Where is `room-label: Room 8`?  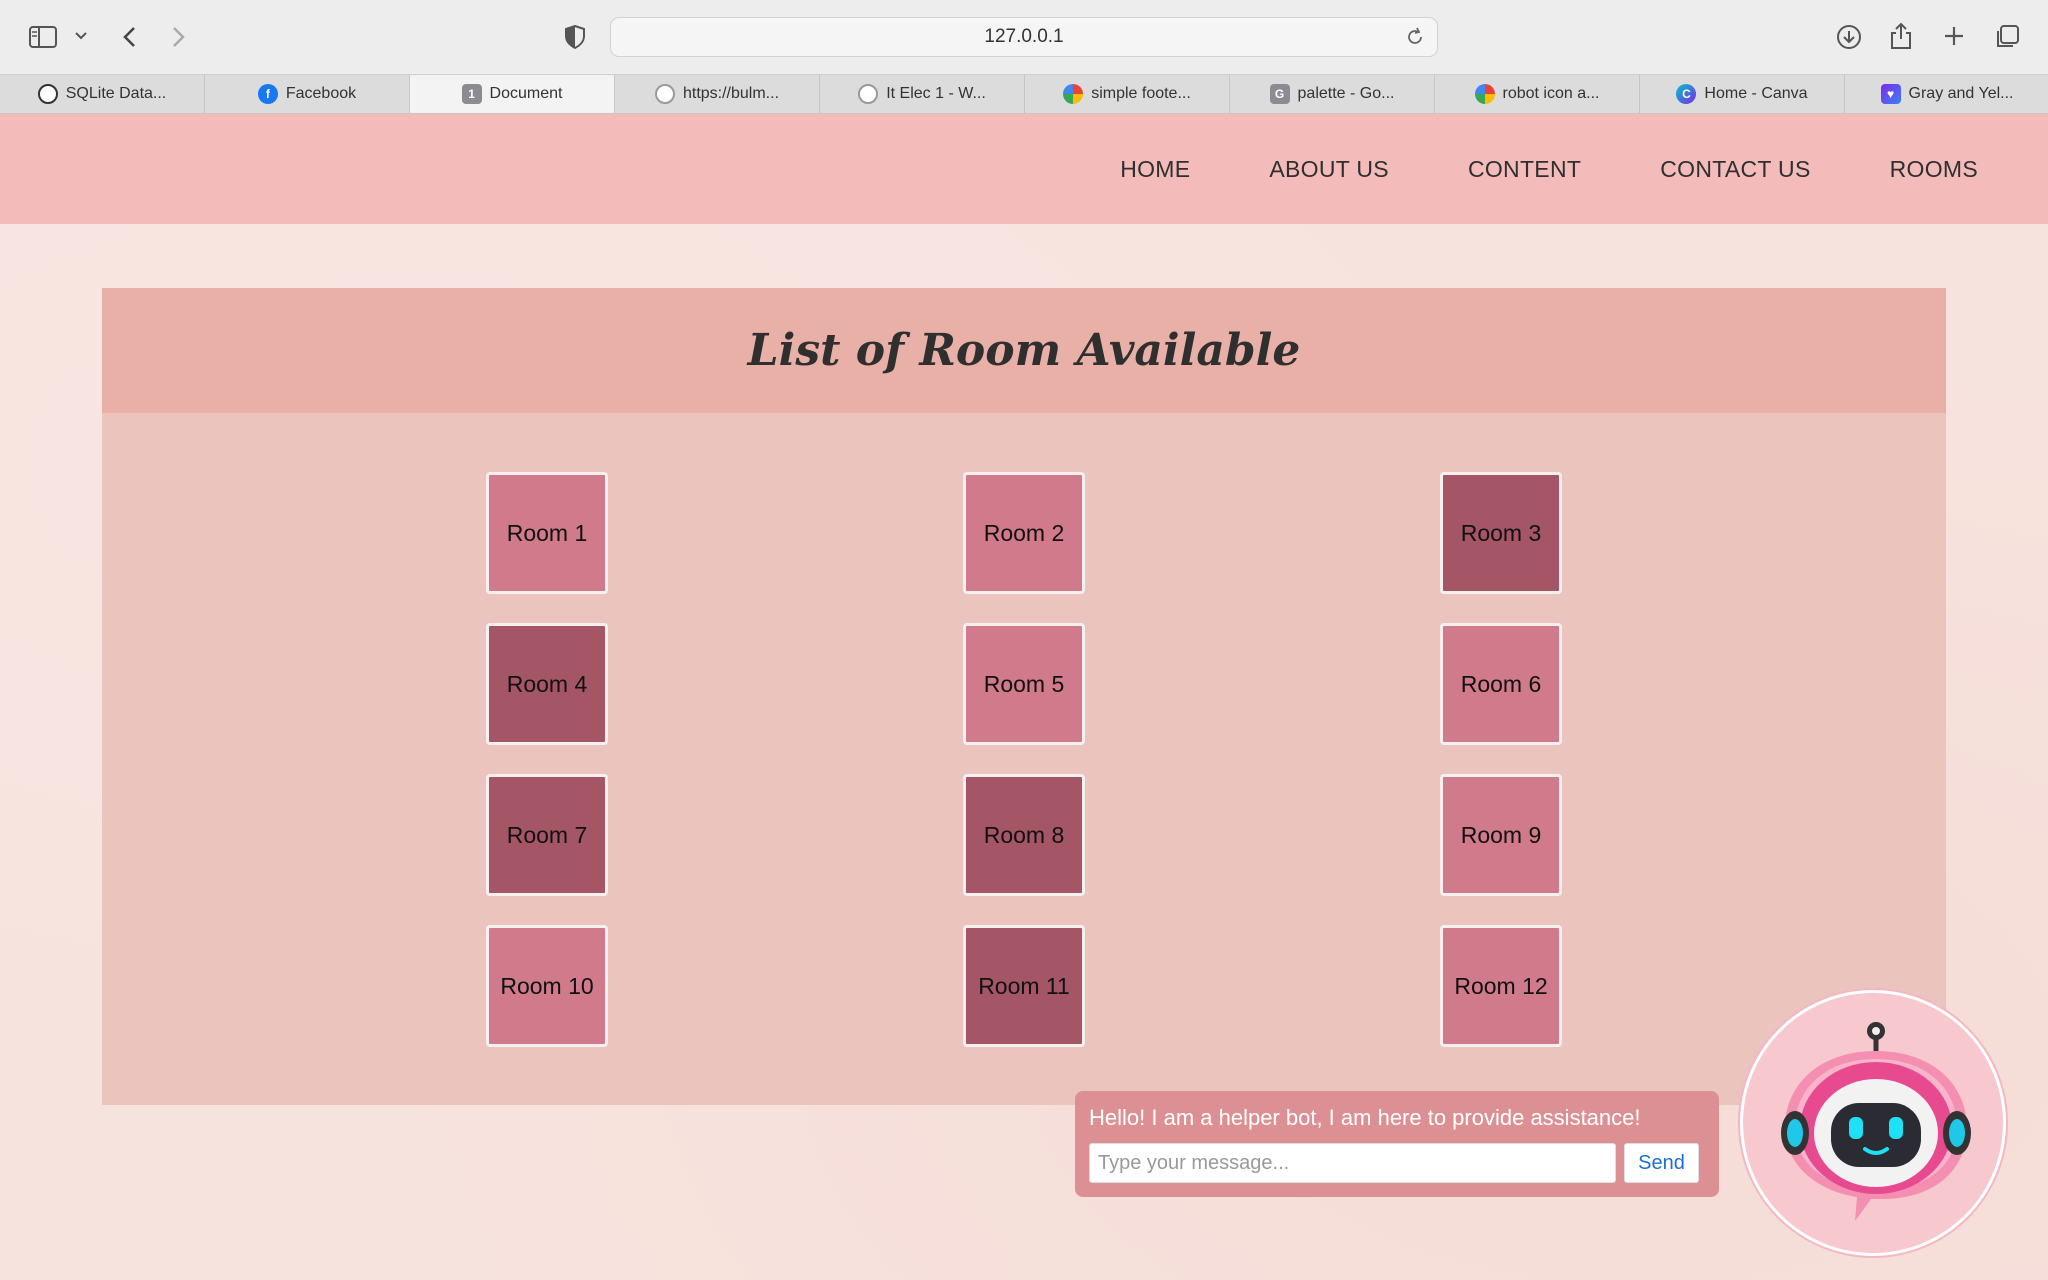 room-label: Room 8 is located at coordinates (1024, 834).